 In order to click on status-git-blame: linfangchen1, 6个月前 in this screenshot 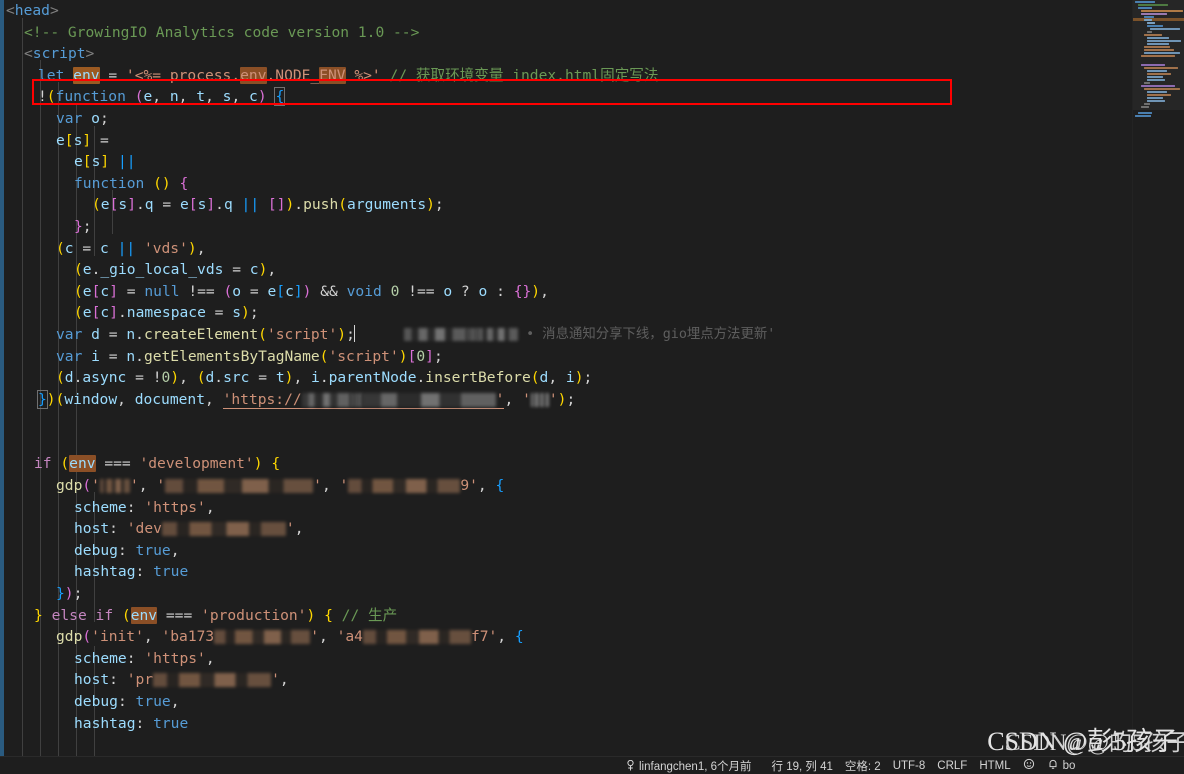, I will do `click(689, 765)`.